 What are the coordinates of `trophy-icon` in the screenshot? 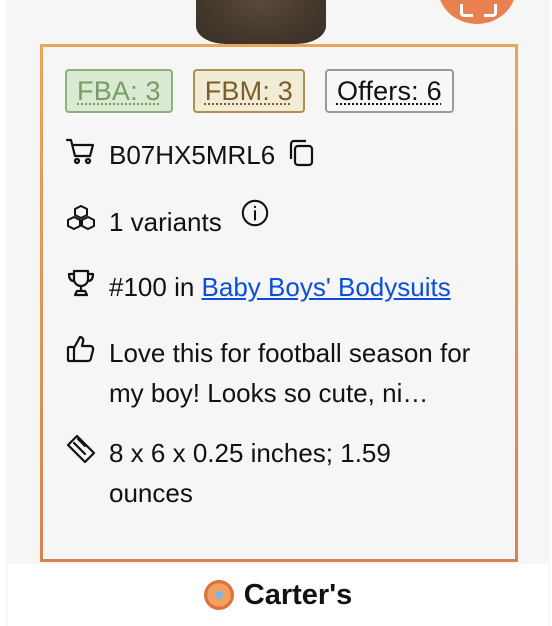 It's located at (82, 284).